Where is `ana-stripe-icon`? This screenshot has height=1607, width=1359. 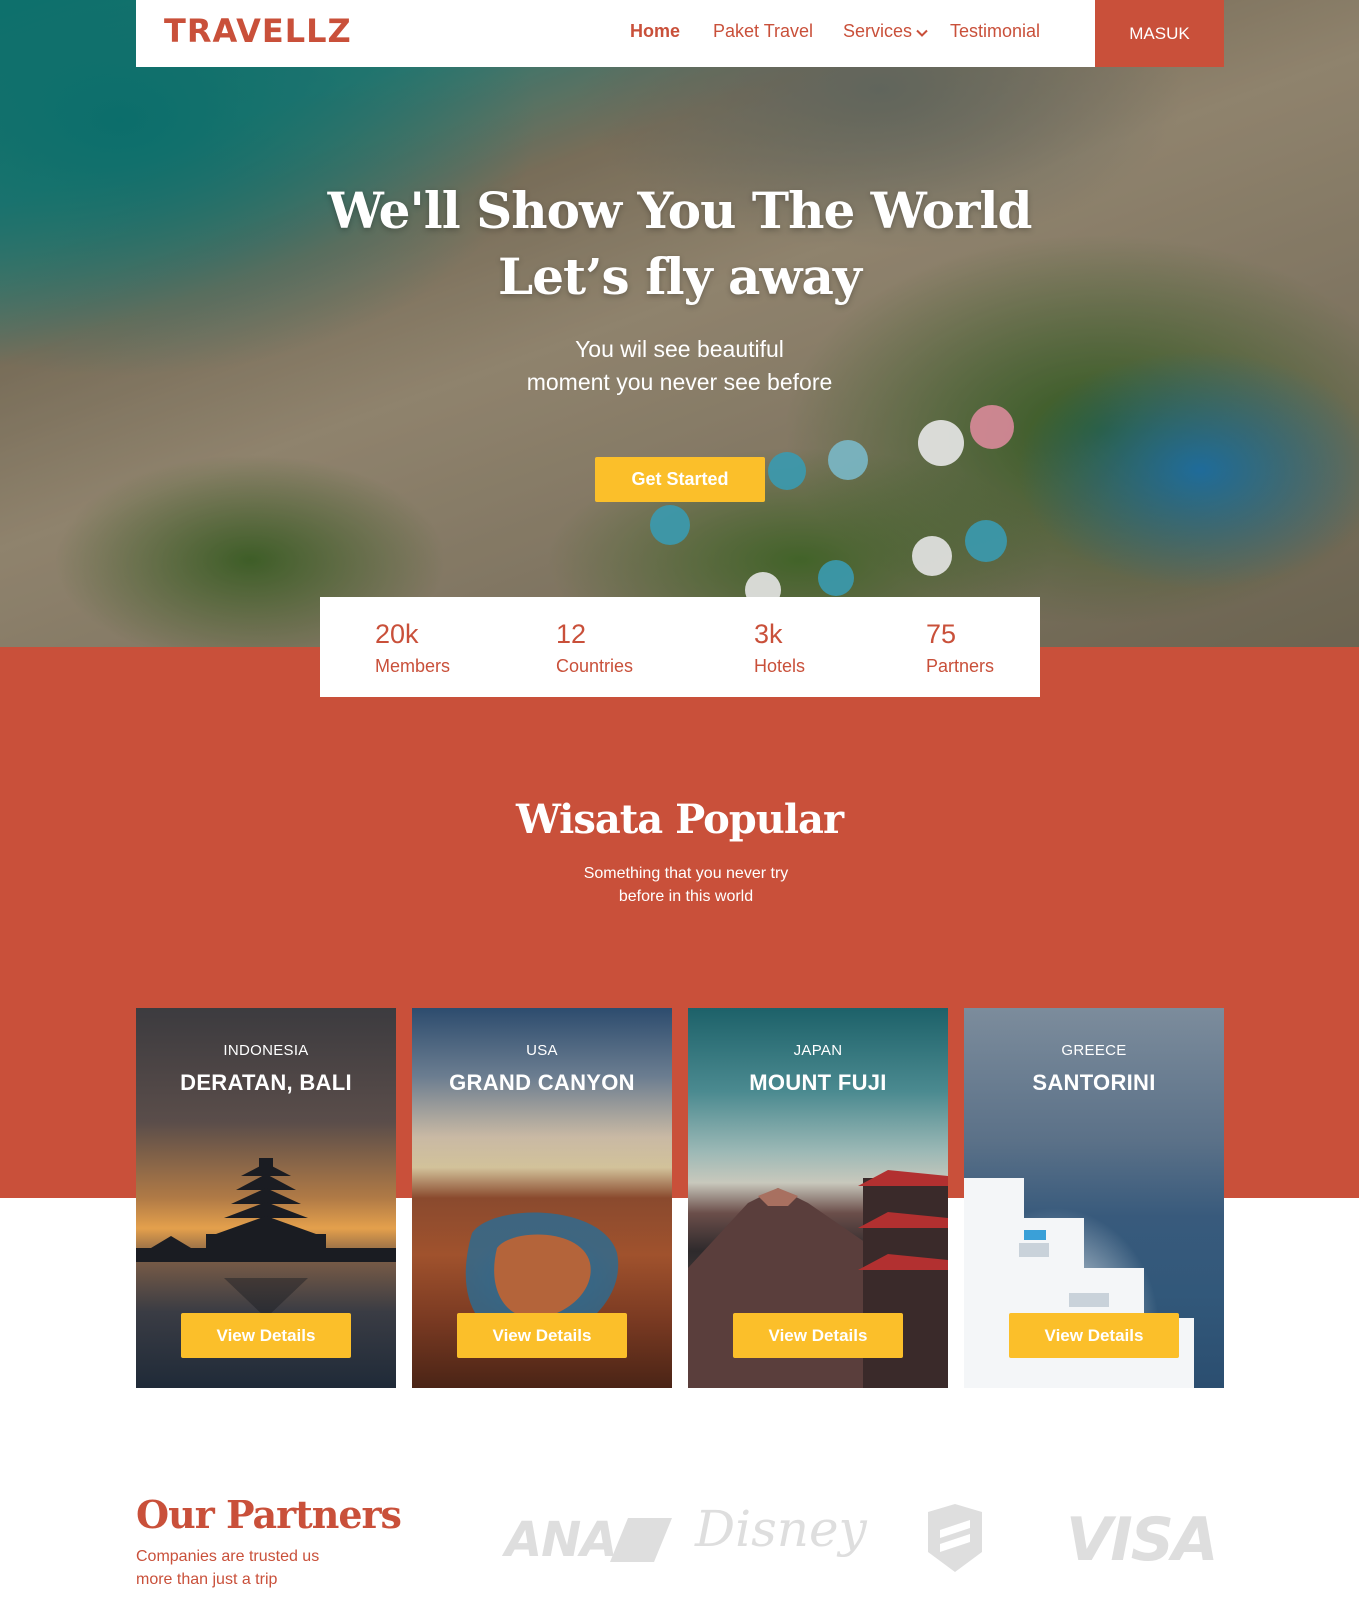 ana-stripe-icon is located at coordinates (641, 1540).